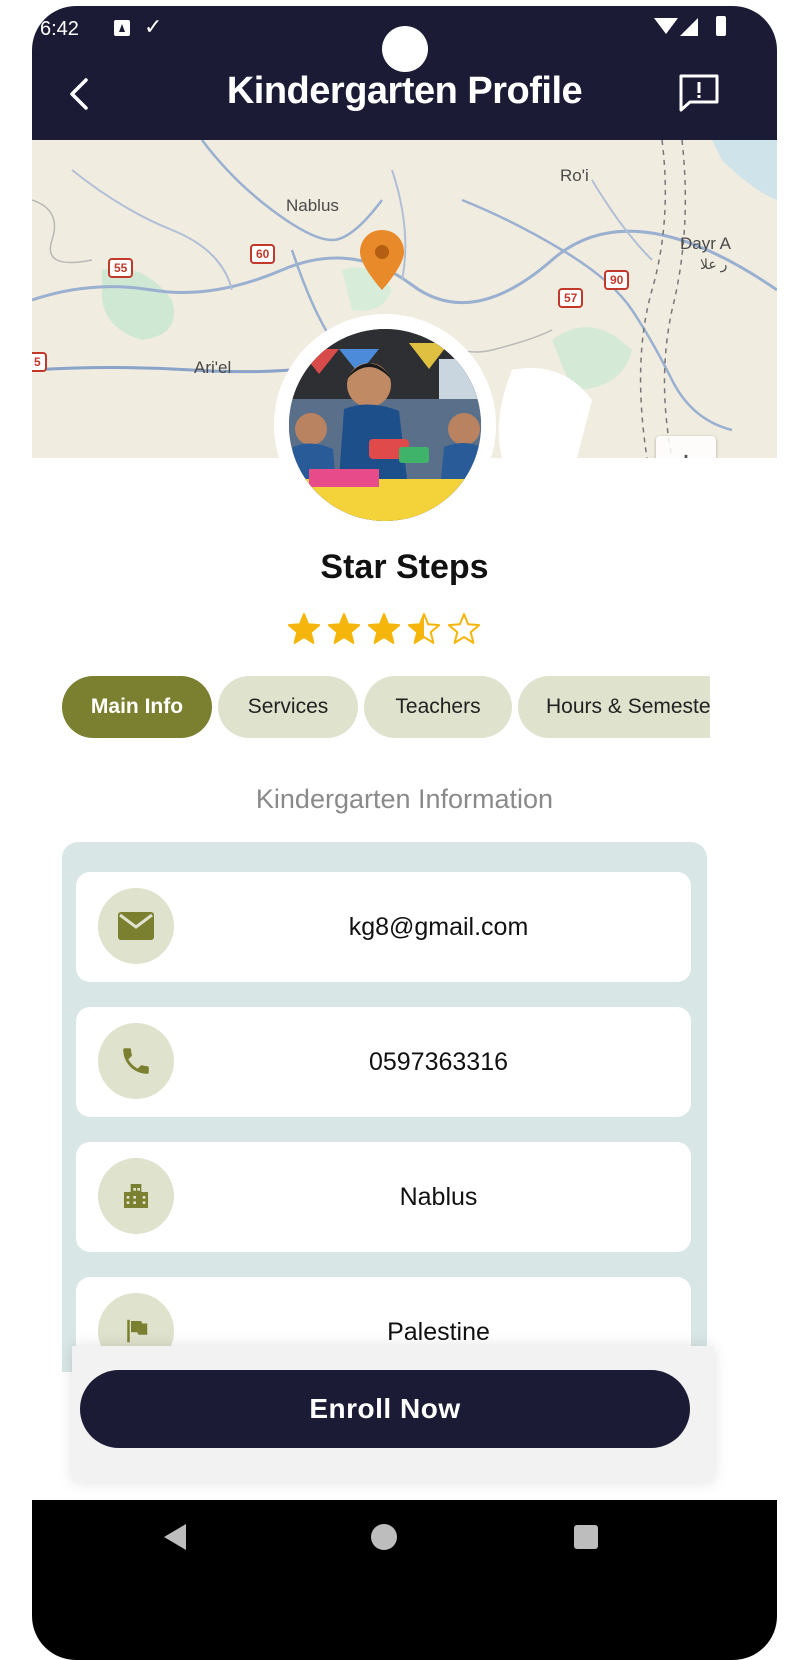 The width and height of the screenshot is (792, 1660). What do you see at coordinates (438, 927) in the screenshot?
I see `email-value: kg8@gmail.com` at bounding box center [438, 927].